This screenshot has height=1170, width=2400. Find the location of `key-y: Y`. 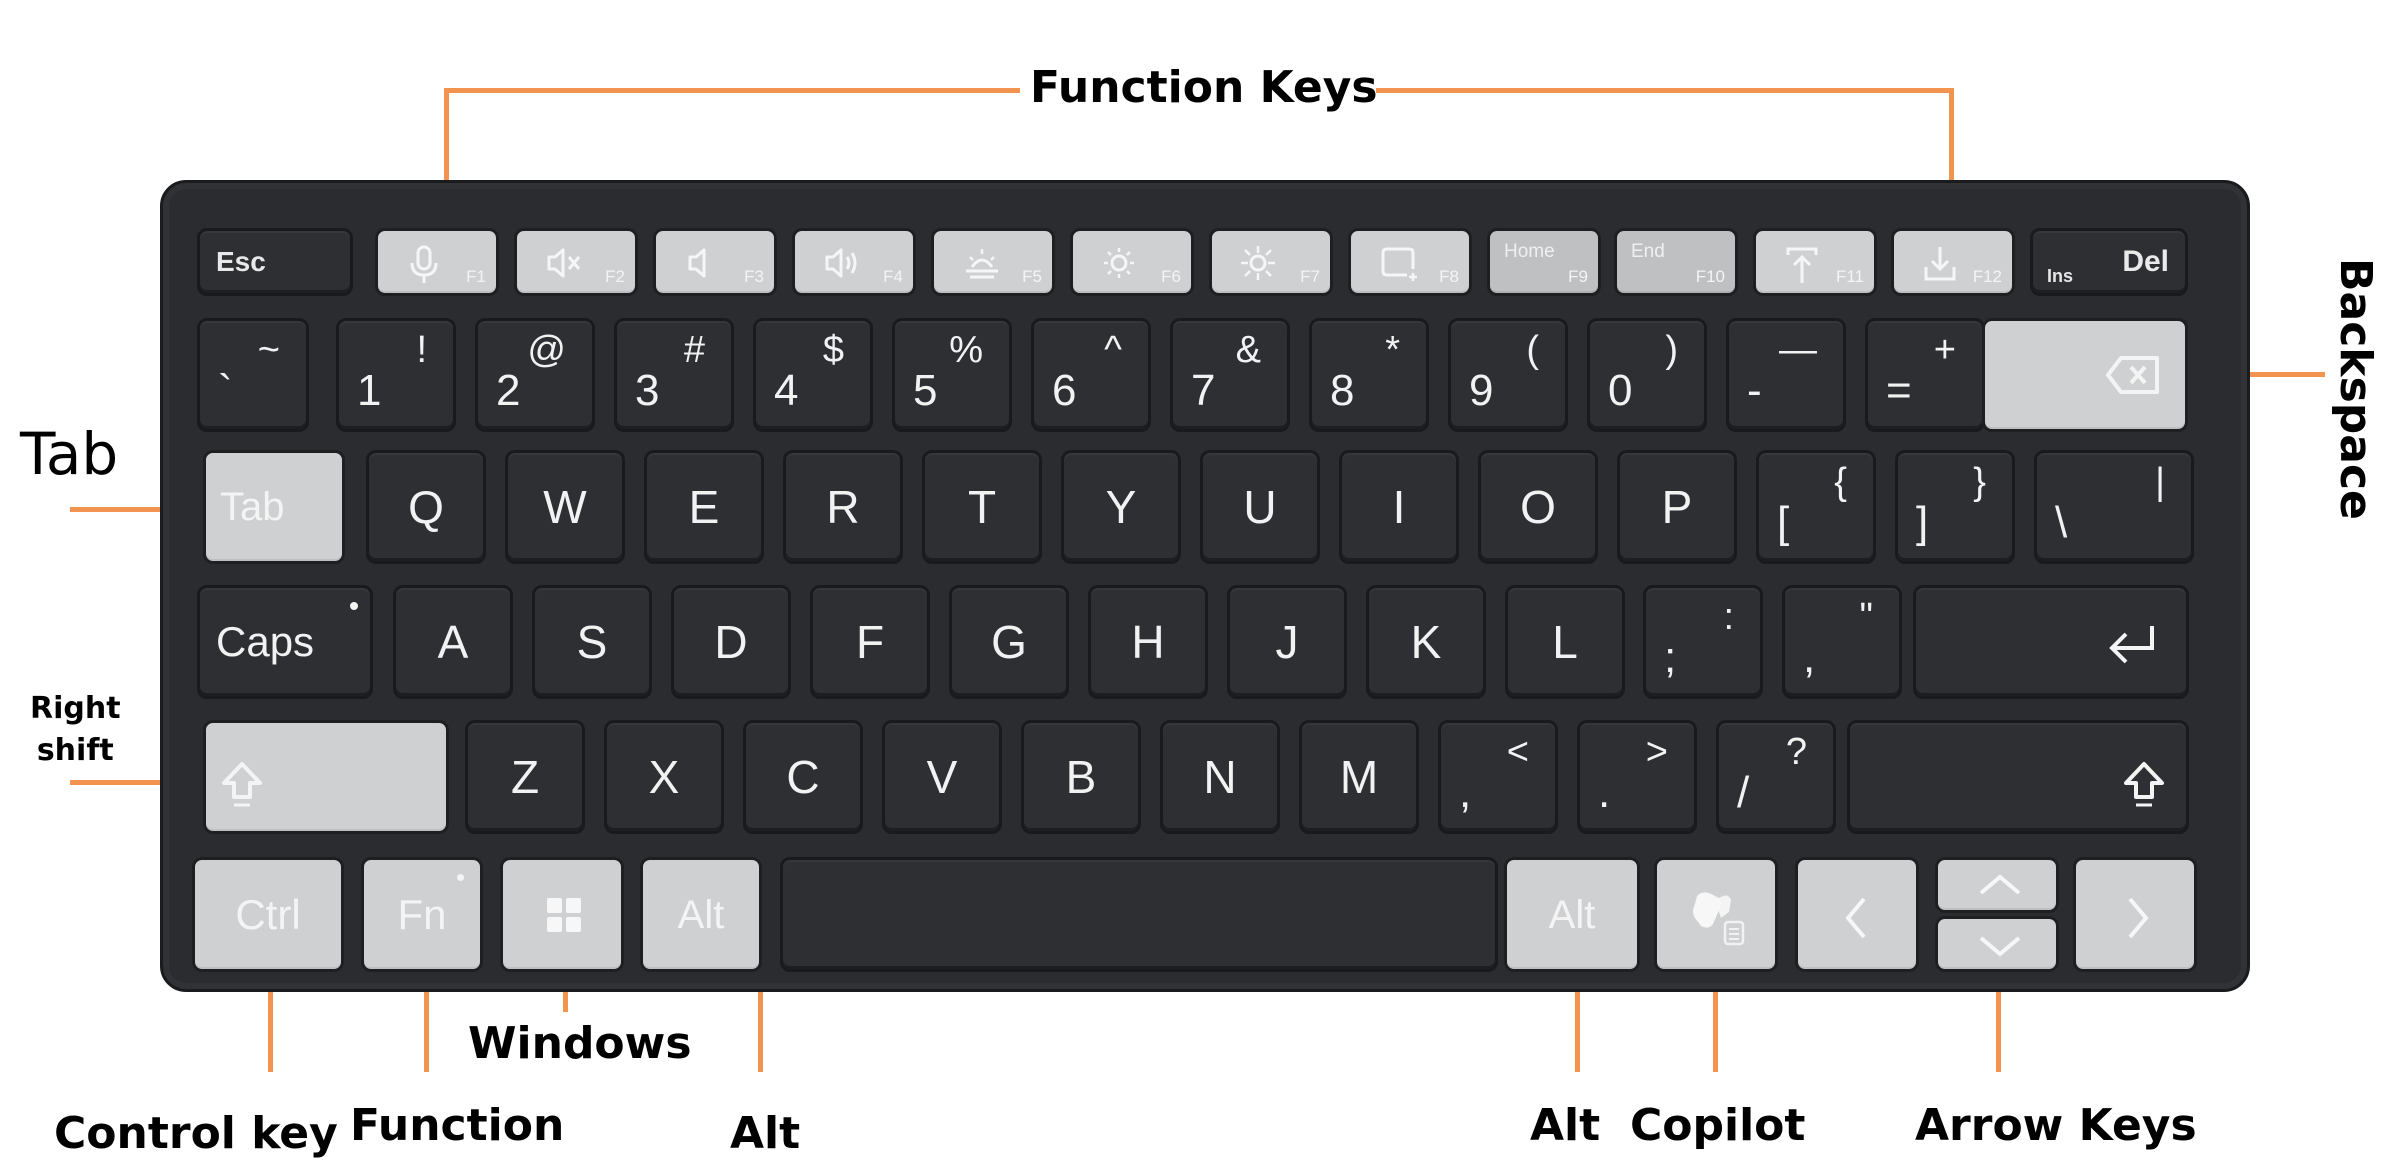

key-y: Y is located at coordinates (1121, 507).